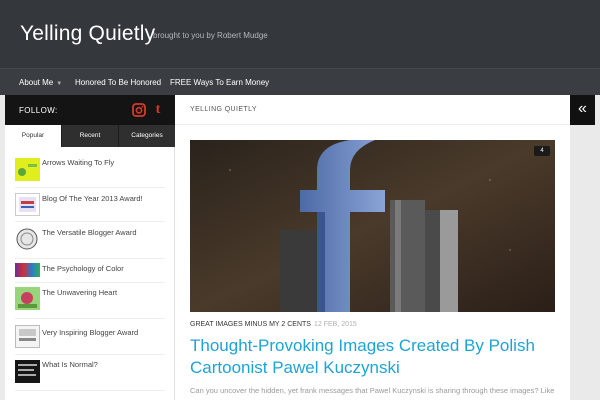  What do you see at coordinates (92, 198) in the screenshot?
I see `post-title: Blog Of The Year 2013 Award!` at bounding box center [92, 198].